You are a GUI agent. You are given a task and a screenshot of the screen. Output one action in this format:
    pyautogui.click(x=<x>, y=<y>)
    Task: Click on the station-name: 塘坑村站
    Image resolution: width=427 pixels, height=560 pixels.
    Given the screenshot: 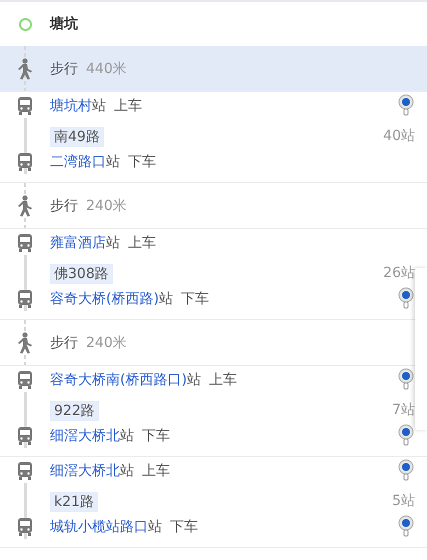 What is the action you would take?
    pyautogui.click(x=78, y=106)
    